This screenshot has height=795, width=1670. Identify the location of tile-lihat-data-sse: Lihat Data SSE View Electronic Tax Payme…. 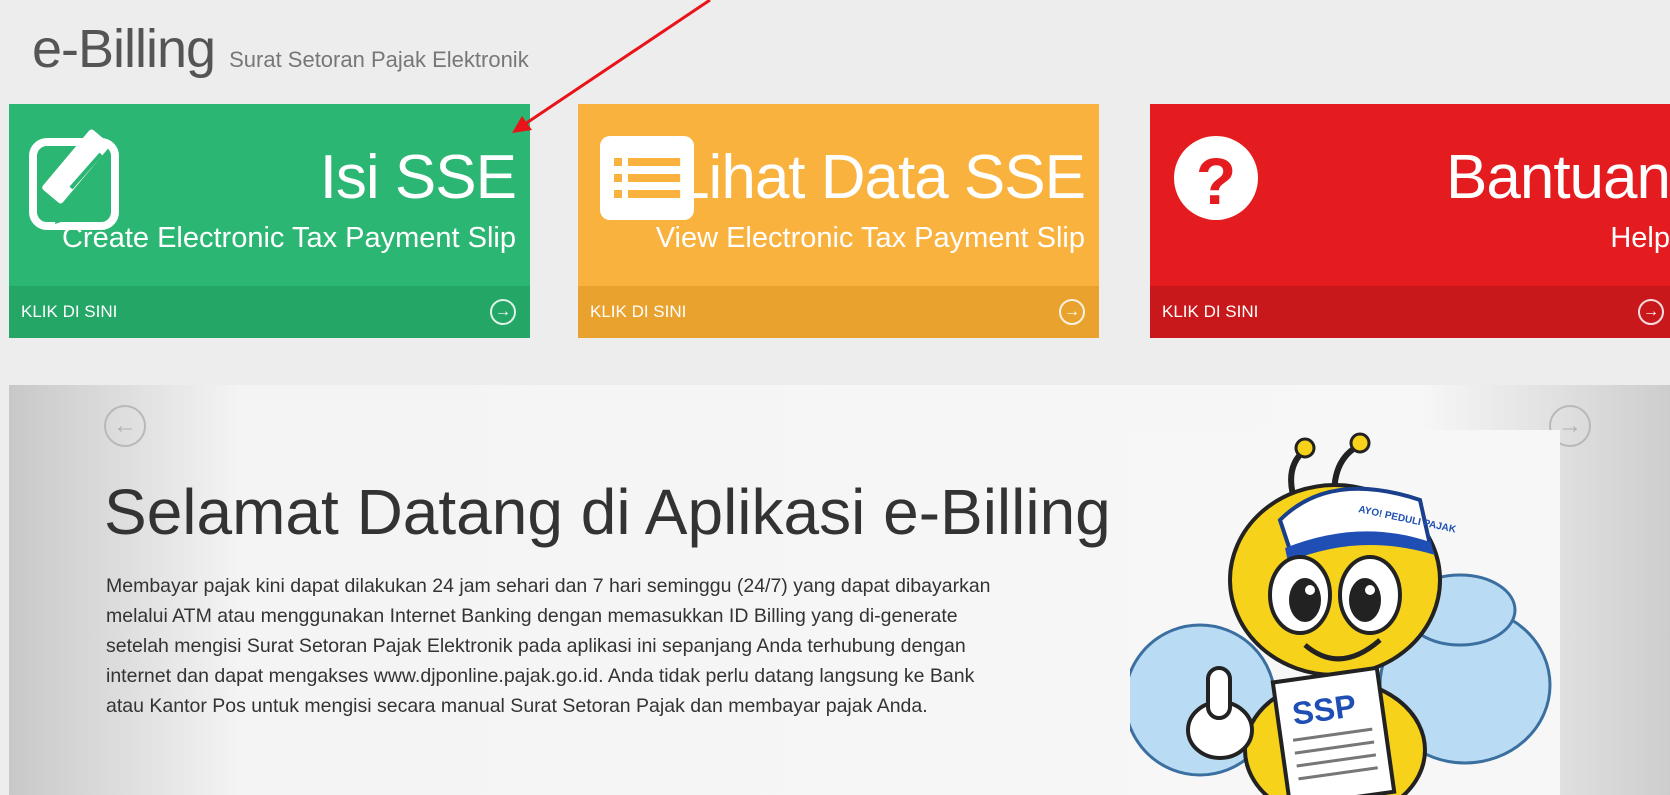
(838, 221).